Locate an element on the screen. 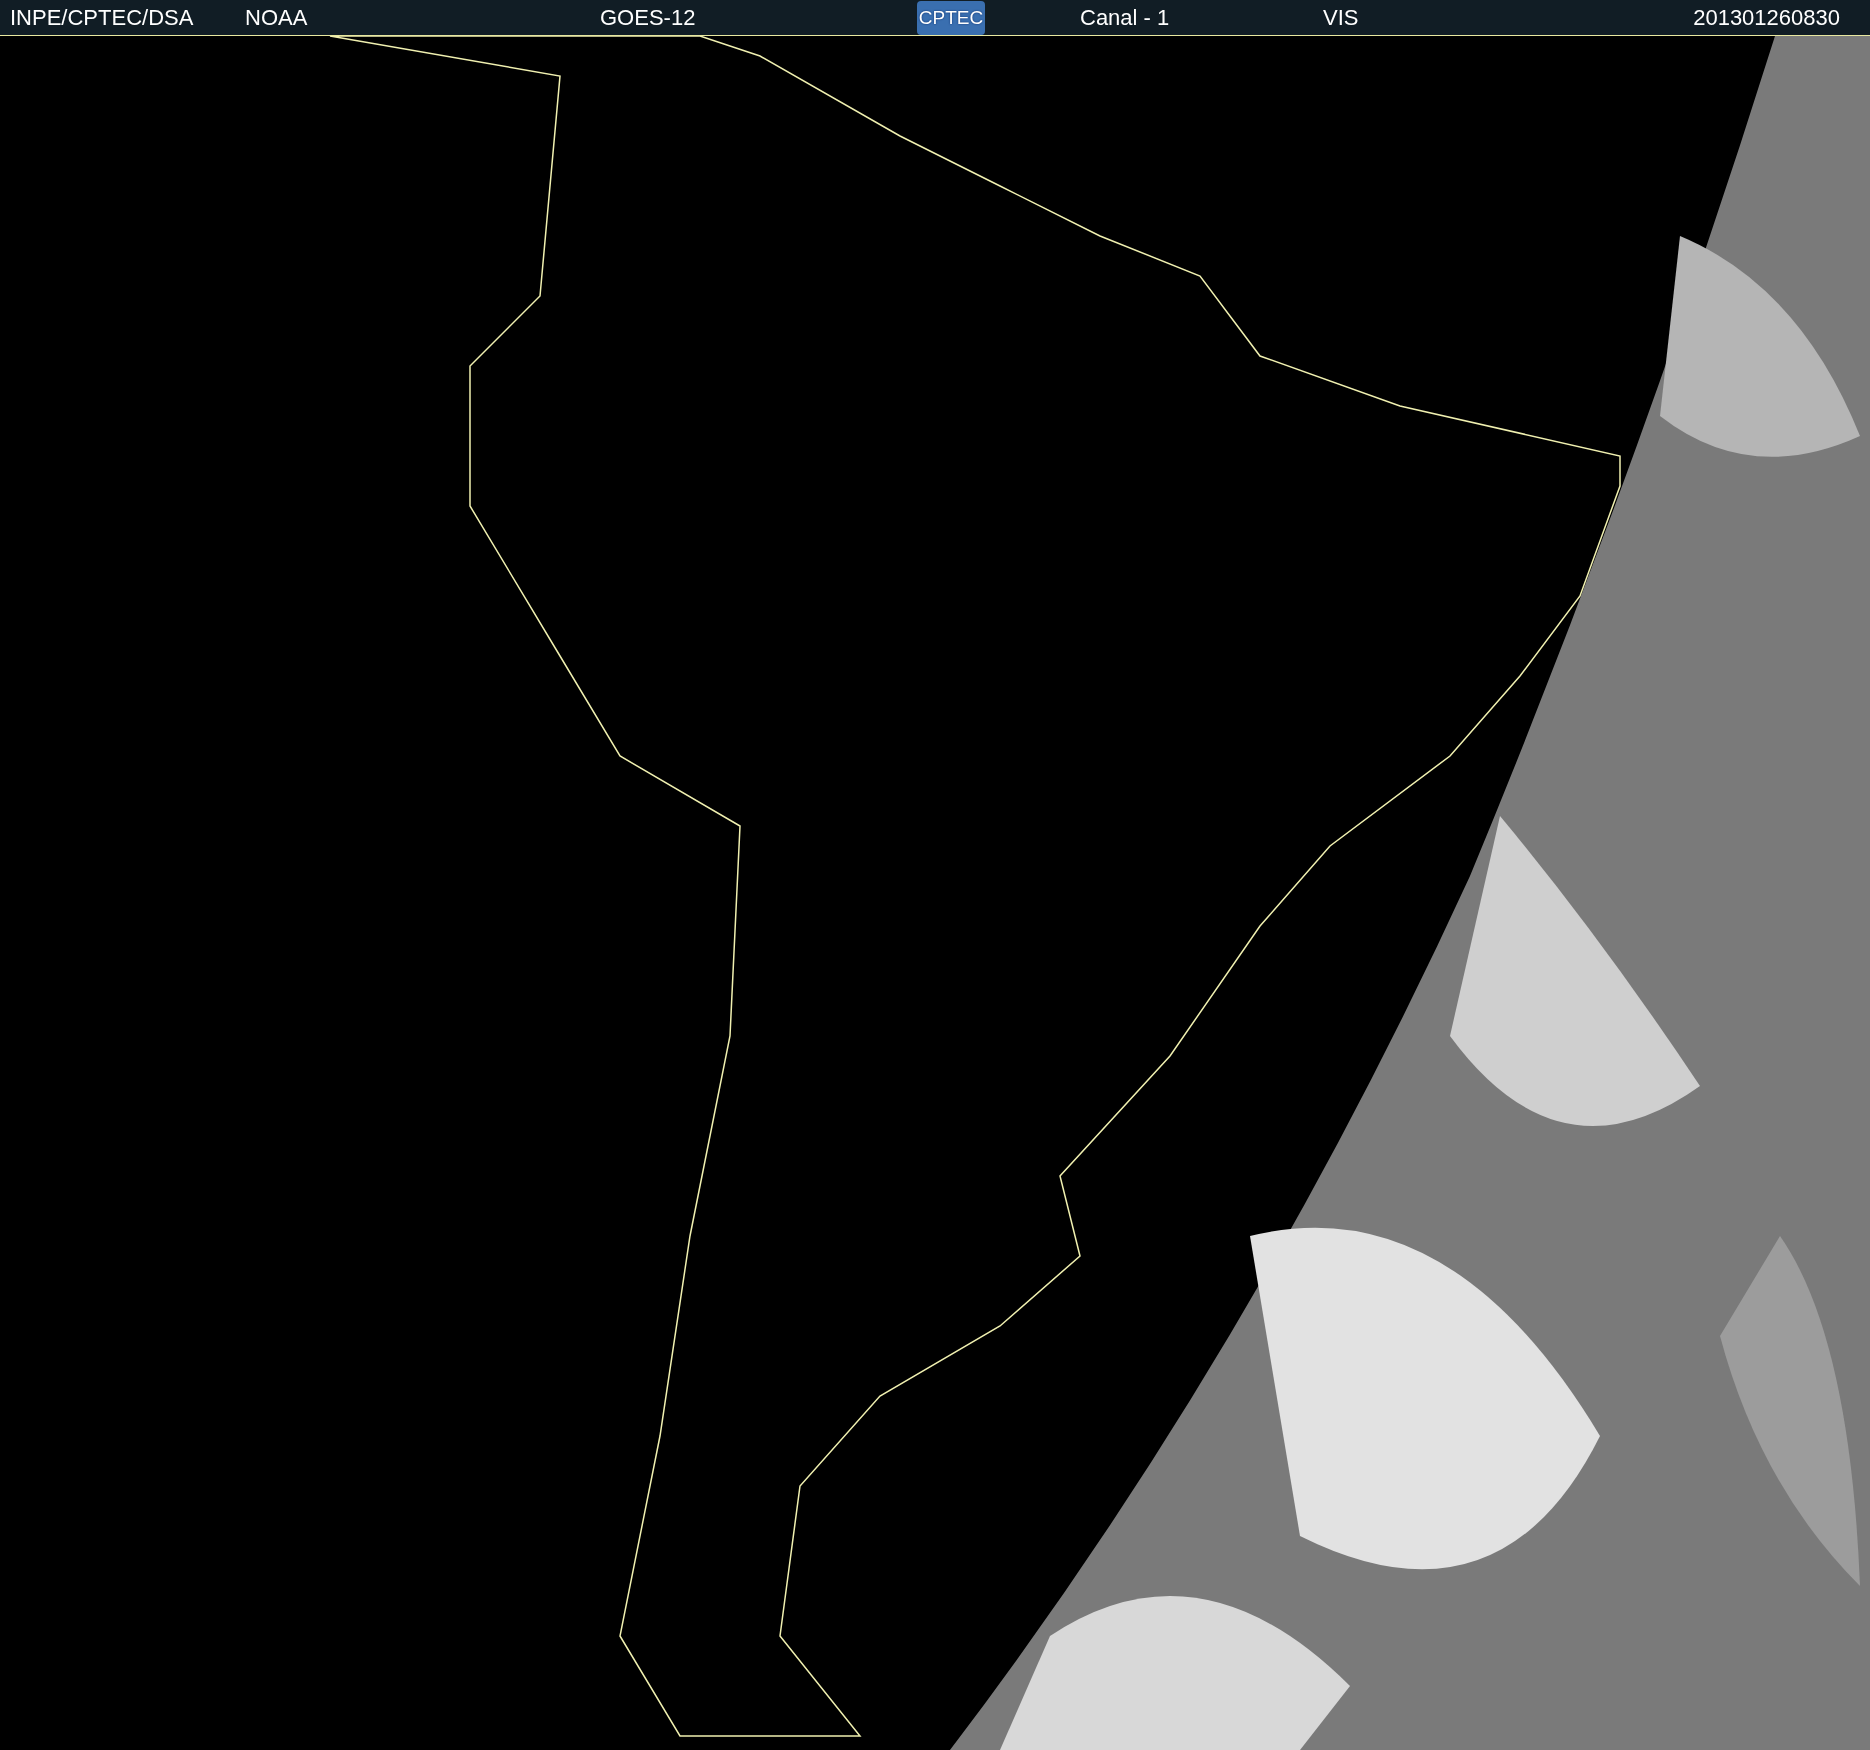  timestamp-label: 201301260830 is located at coordinates (1766, 17).